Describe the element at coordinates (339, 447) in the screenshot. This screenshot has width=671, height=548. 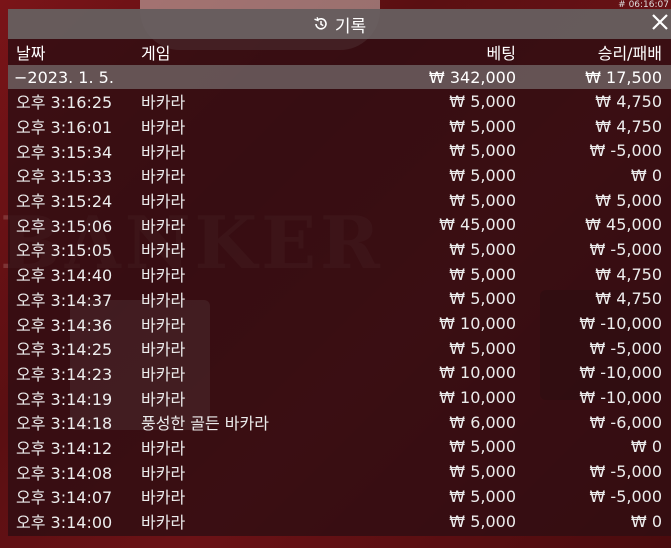
I see `table-row: 오후 3:14:12 바카라 ₩ 5,000 ₩ 0` at that location.